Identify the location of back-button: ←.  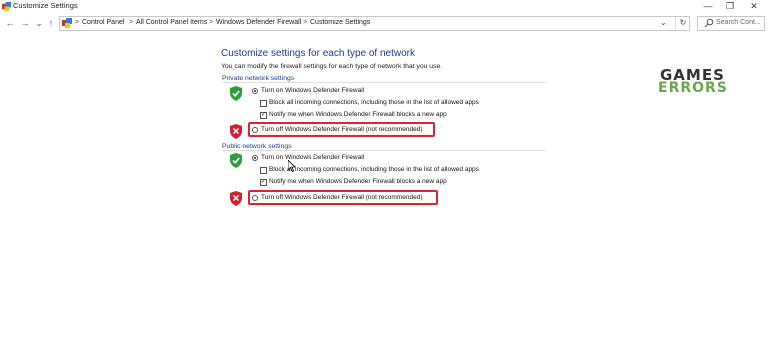
(10, 23).